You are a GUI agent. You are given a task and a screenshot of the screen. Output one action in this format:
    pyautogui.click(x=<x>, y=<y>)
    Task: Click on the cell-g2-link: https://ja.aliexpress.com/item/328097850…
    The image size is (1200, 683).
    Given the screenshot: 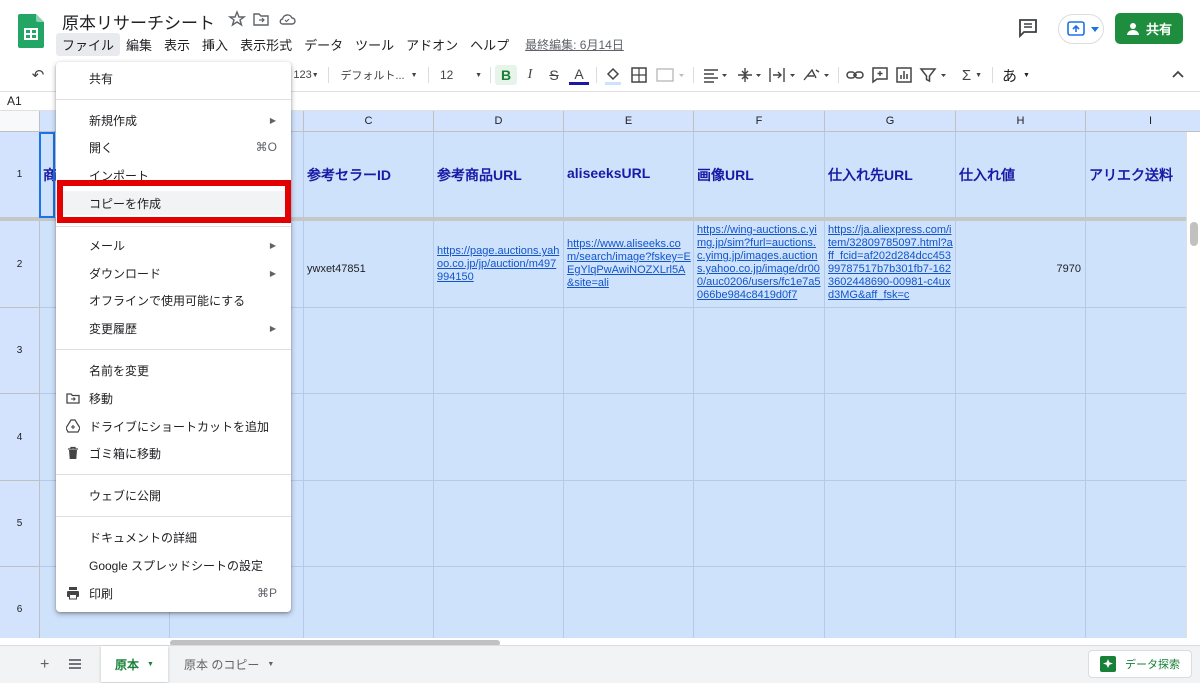 What is the action you would take?
    pyautogui.click(x=890, y=264)
    